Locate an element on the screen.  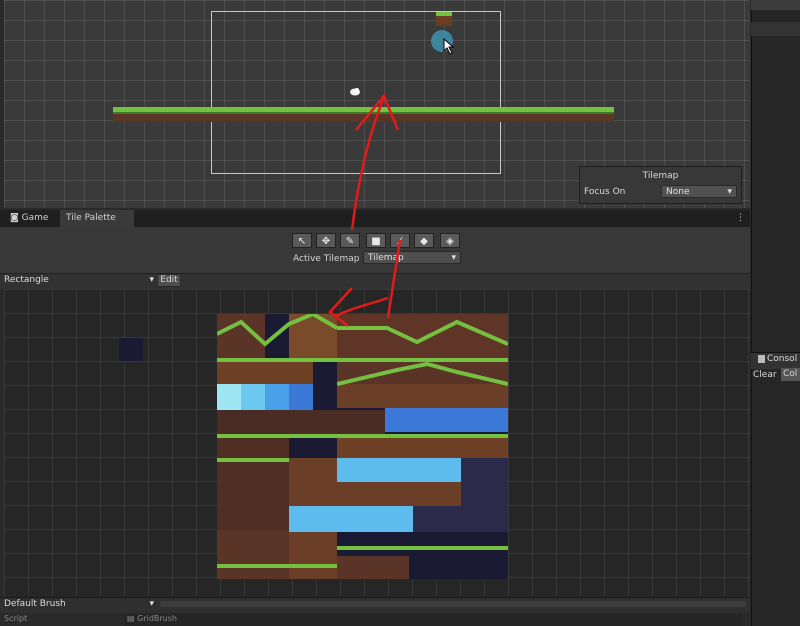
focus-value: None is located at coordinates (678, 192).